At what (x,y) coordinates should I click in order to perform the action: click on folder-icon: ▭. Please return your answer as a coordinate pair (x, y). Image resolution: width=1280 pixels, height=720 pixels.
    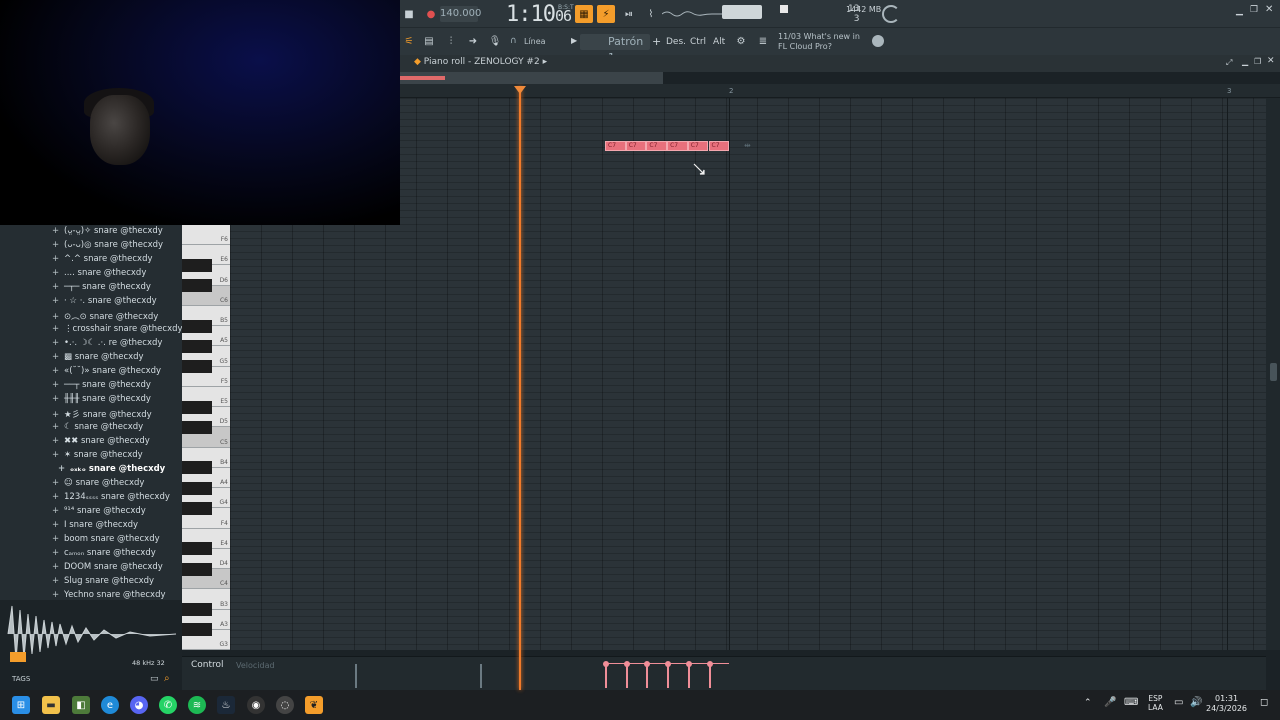
    Looking at the image, I should click on (154, 679).